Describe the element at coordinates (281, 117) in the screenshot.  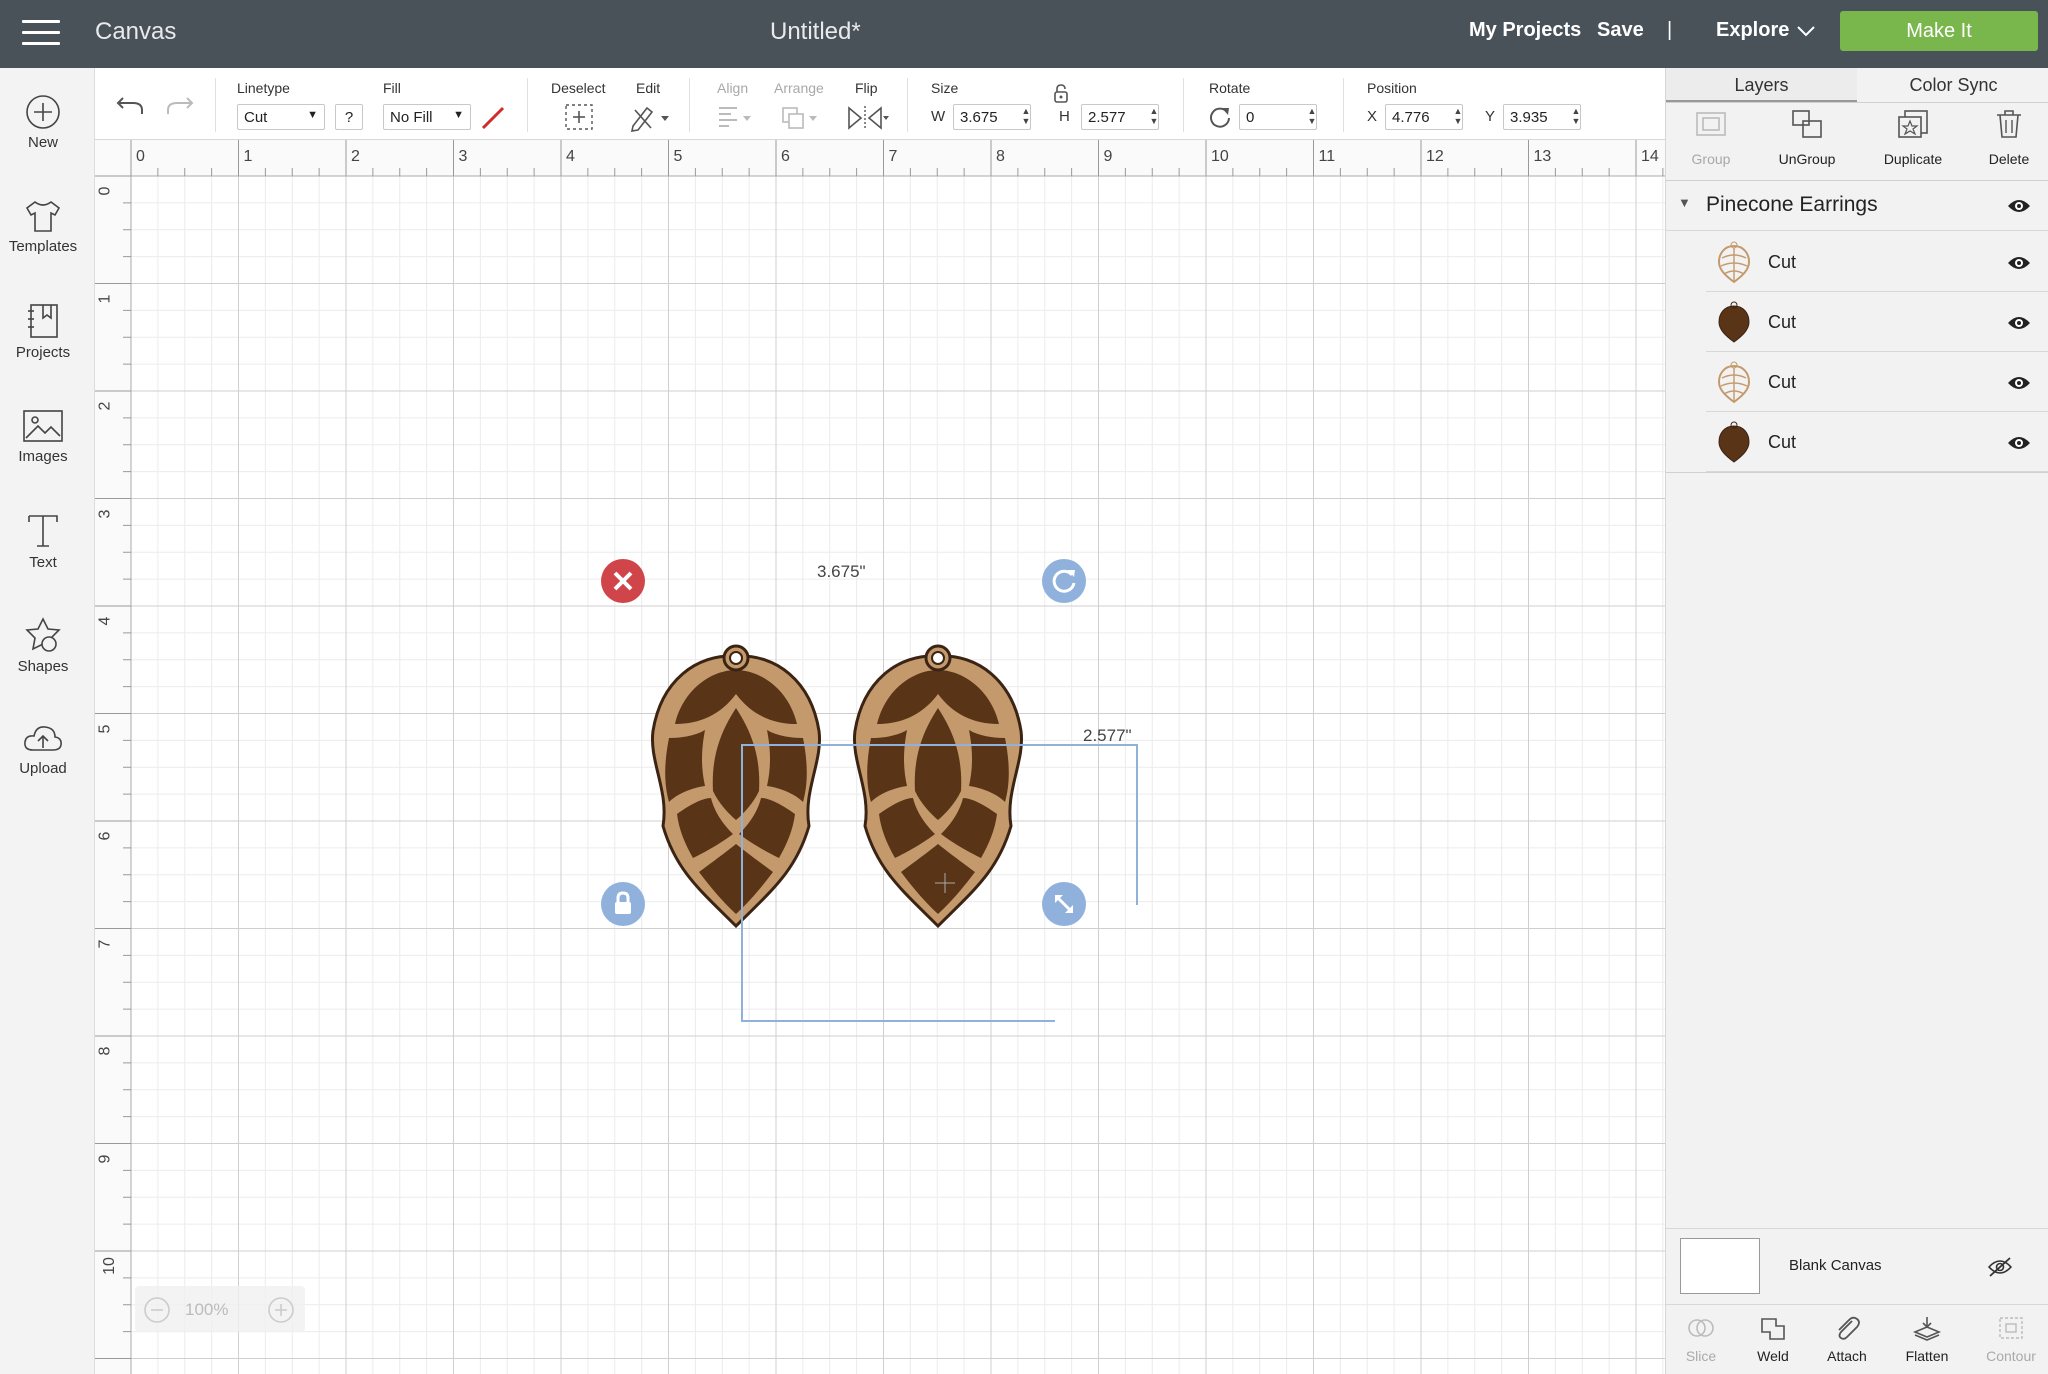
I see `linetype-select: Cut ▼` at that location.